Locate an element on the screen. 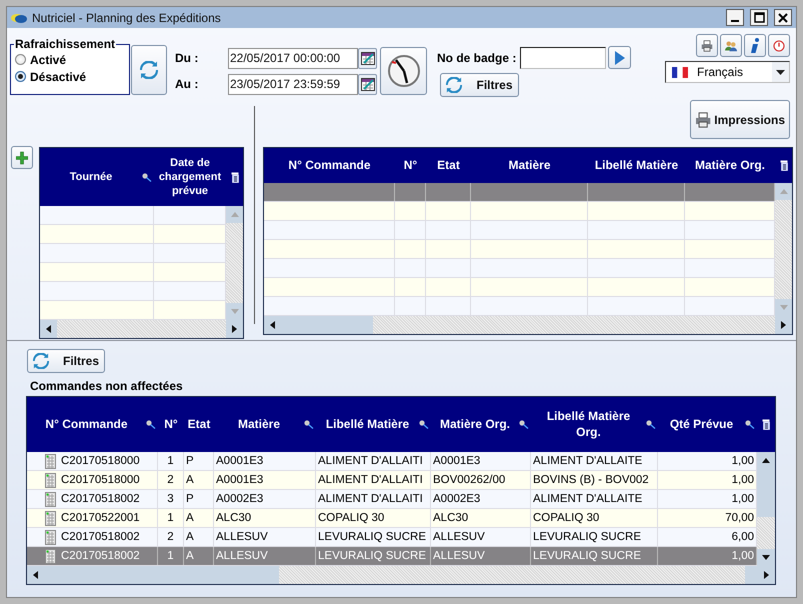 This screenshot has width=803, height=604. badge-field is located at coordinates (563, 57).